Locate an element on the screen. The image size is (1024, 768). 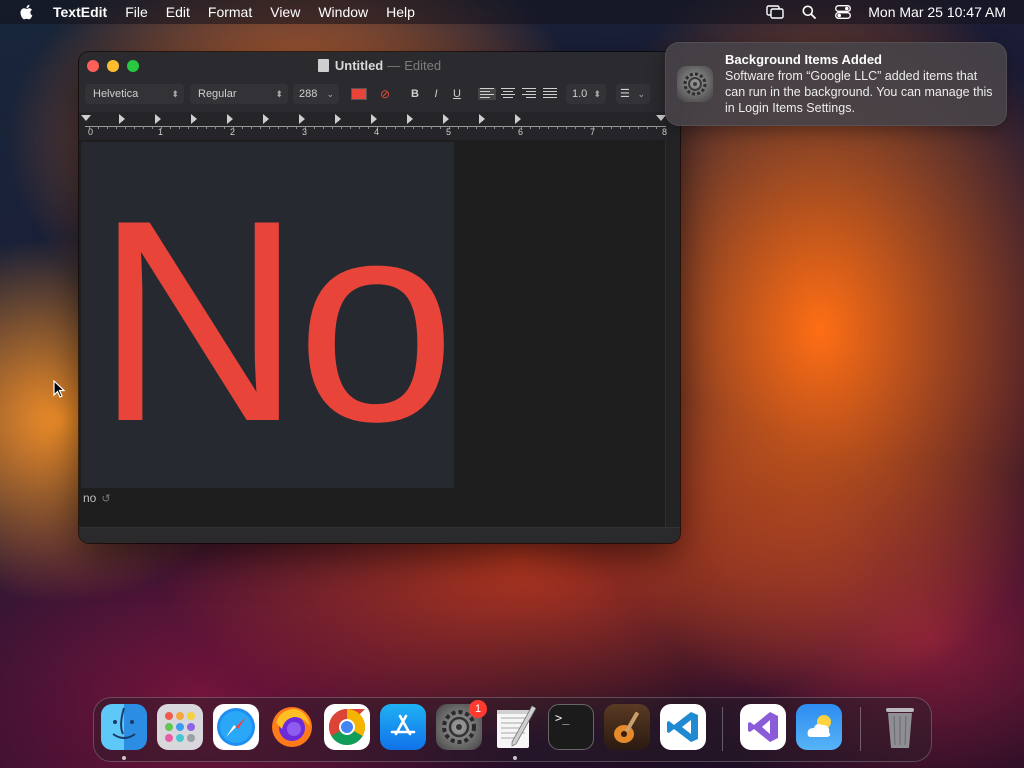
popup-chevrons-icon: ⬍ is located at coordinates (279, 94).